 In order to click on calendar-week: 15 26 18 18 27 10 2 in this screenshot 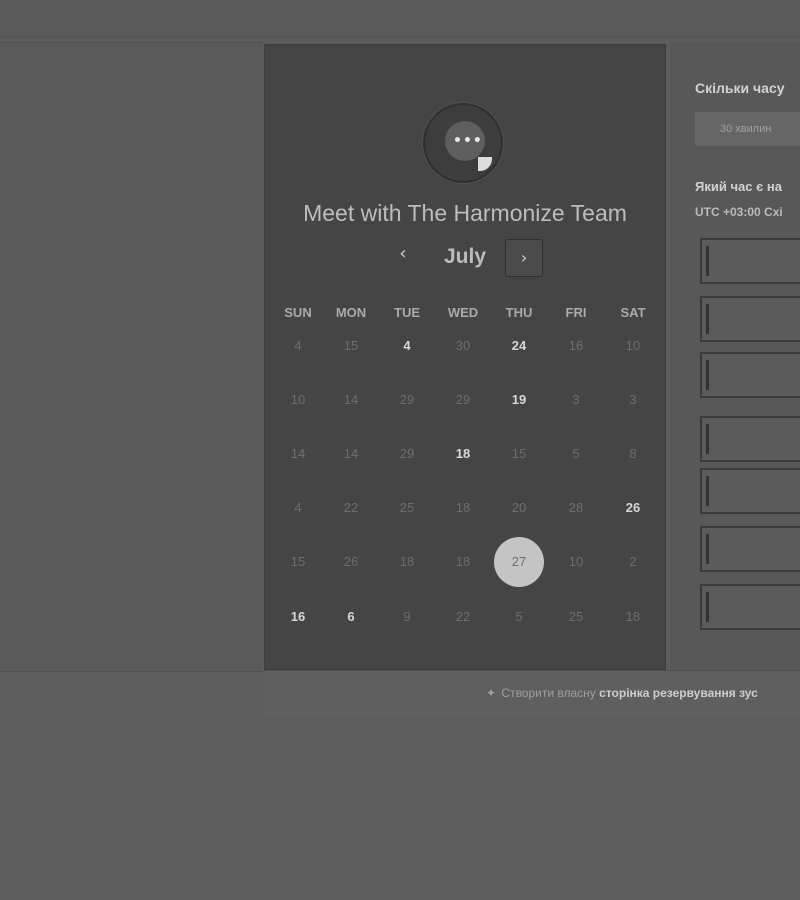, I will do `click(465, 562)`.